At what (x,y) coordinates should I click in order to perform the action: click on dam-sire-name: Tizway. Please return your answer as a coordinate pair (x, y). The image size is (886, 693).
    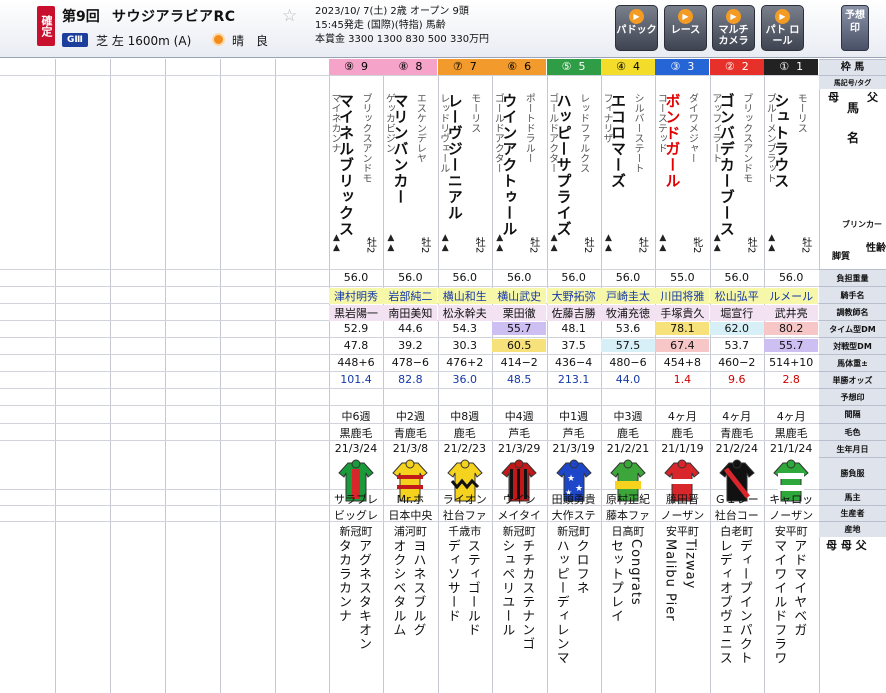
    Looking at the image, I should click on (690, 564).